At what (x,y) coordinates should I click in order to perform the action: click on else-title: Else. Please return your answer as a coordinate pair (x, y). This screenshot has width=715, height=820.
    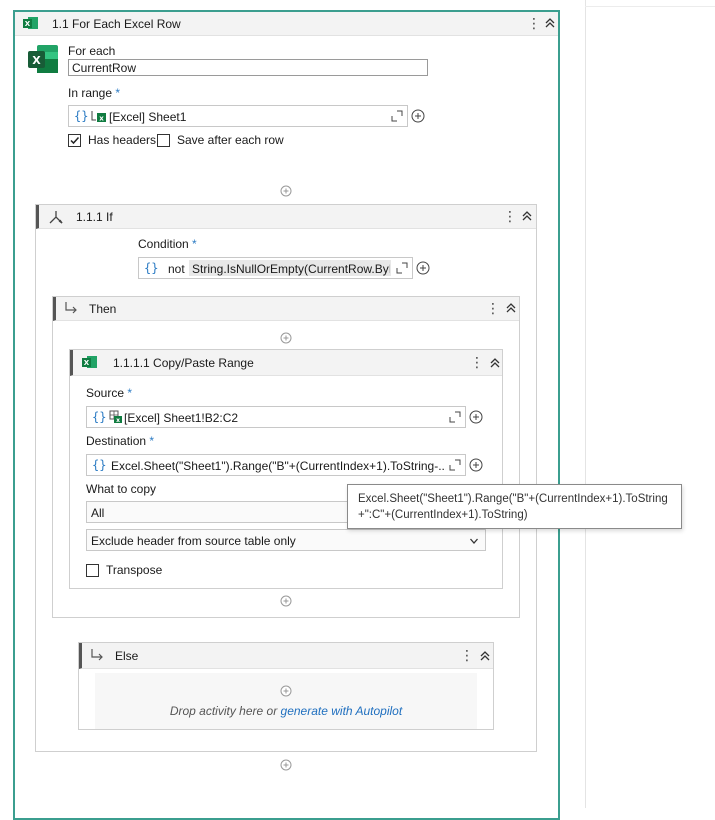
    Looking at the image, I should click on (127, 656).